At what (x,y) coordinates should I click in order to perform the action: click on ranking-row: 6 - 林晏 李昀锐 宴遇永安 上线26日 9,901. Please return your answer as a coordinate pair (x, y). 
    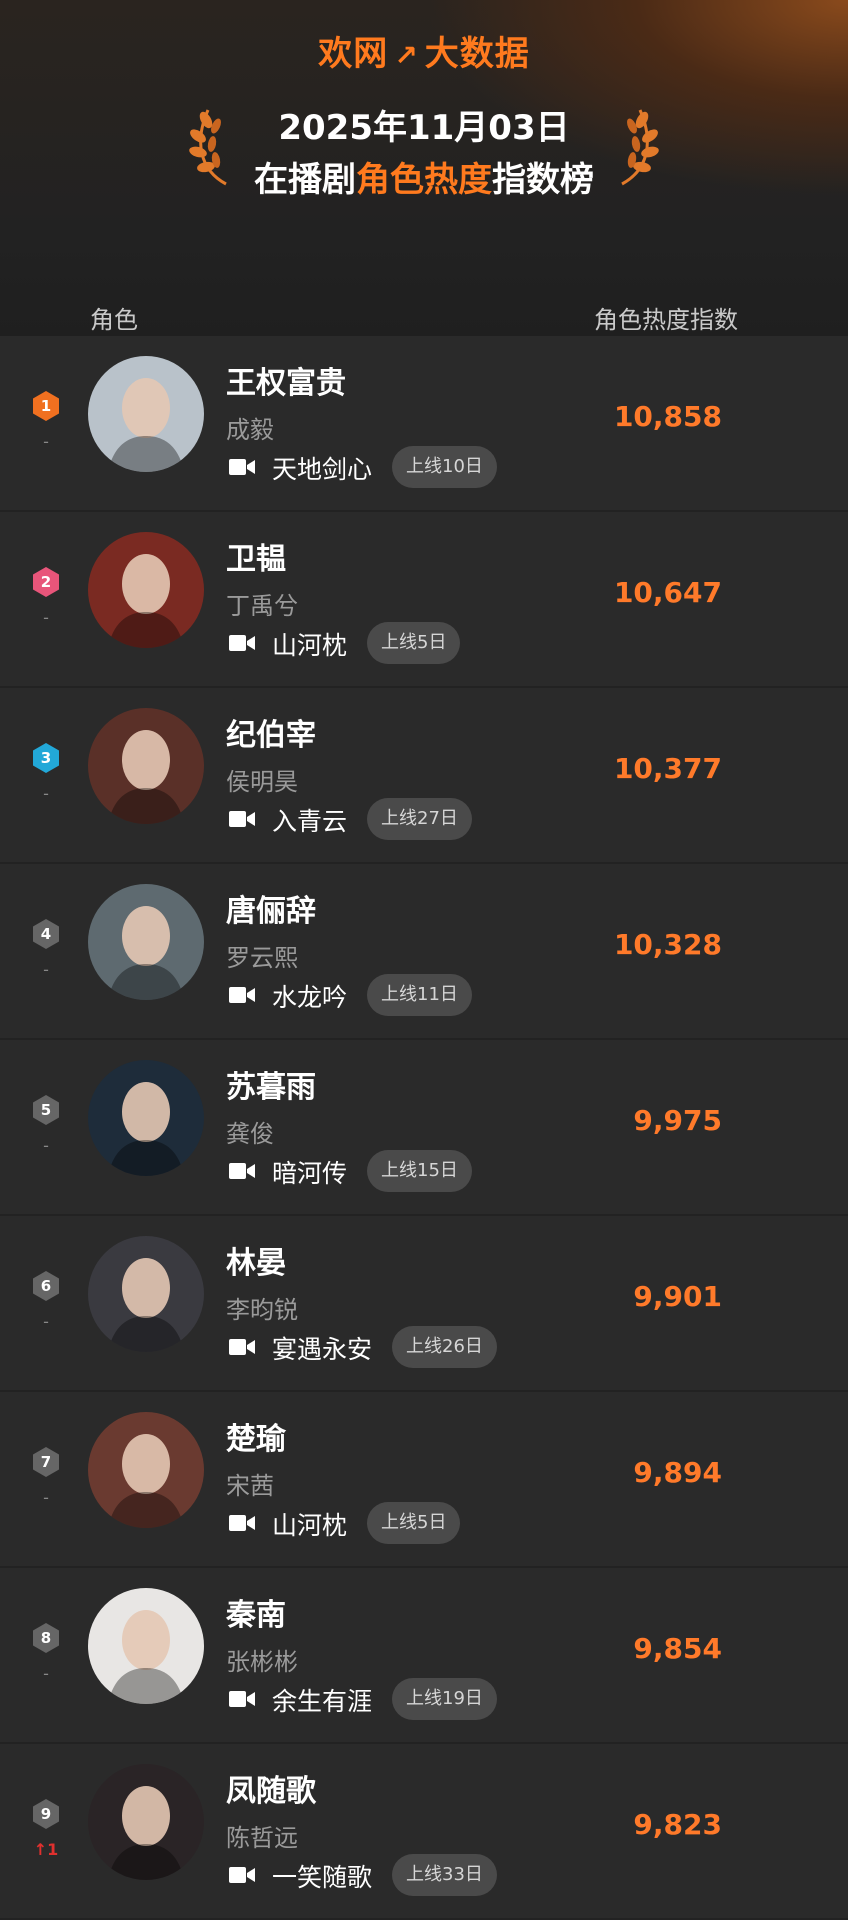
    Looking at the image, I should click on (424, 1304).